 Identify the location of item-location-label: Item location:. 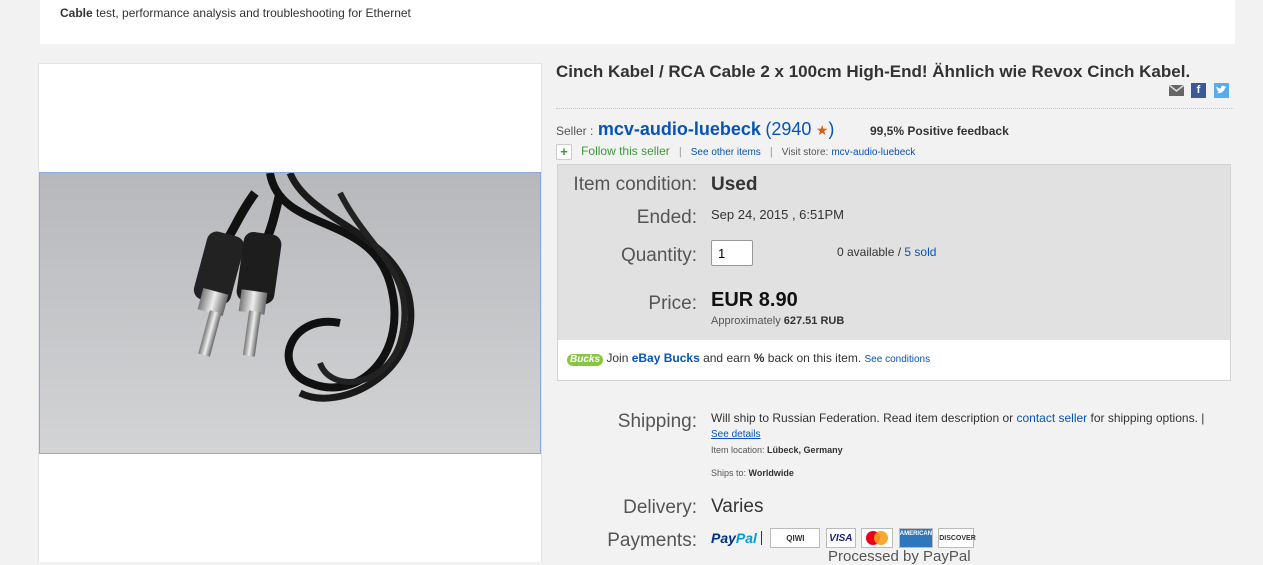
(738, 450).